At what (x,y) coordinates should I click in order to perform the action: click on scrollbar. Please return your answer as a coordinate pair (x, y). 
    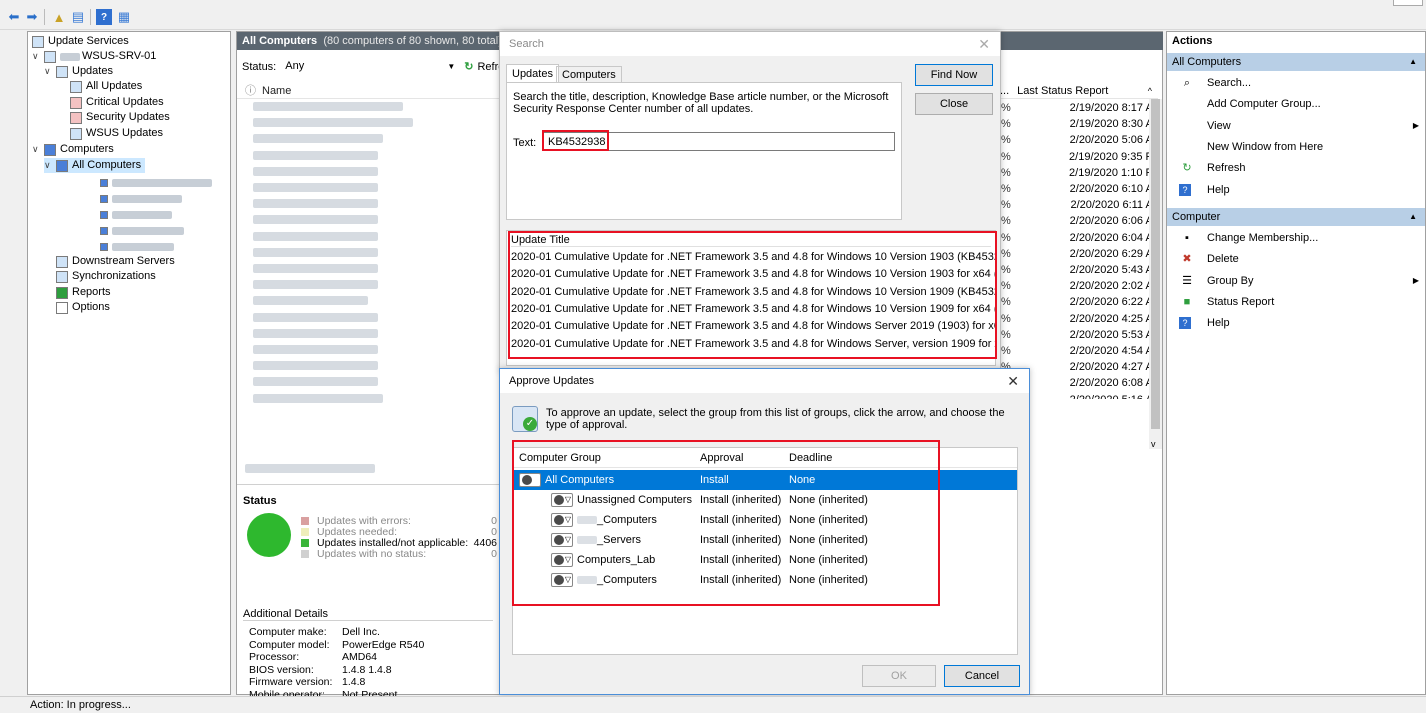
    Looking at the image, I should click on (1155, 274).